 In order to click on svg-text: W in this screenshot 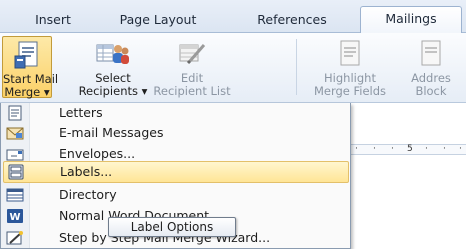, I will do `click(14, 217)`.